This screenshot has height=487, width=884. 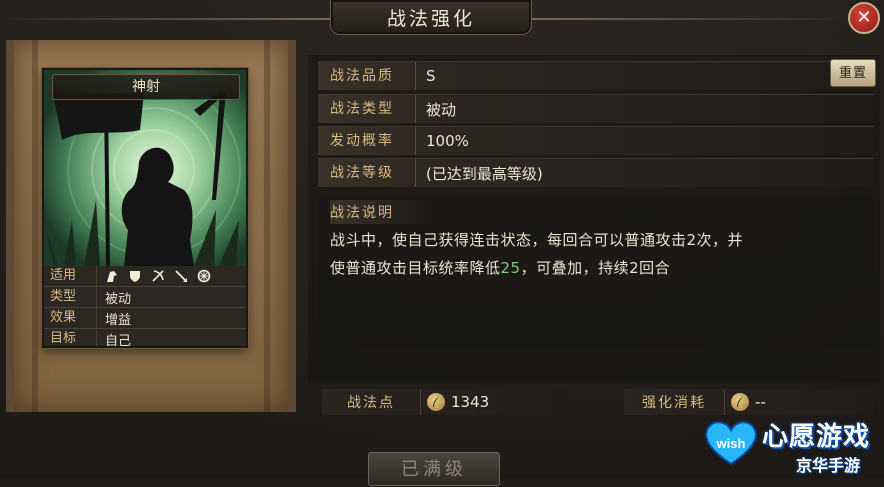 What do you see at coordinates (145, 338) in the screenshot?
I see `attr-row-target: 目标 自己` at bounding box center [145, 338].